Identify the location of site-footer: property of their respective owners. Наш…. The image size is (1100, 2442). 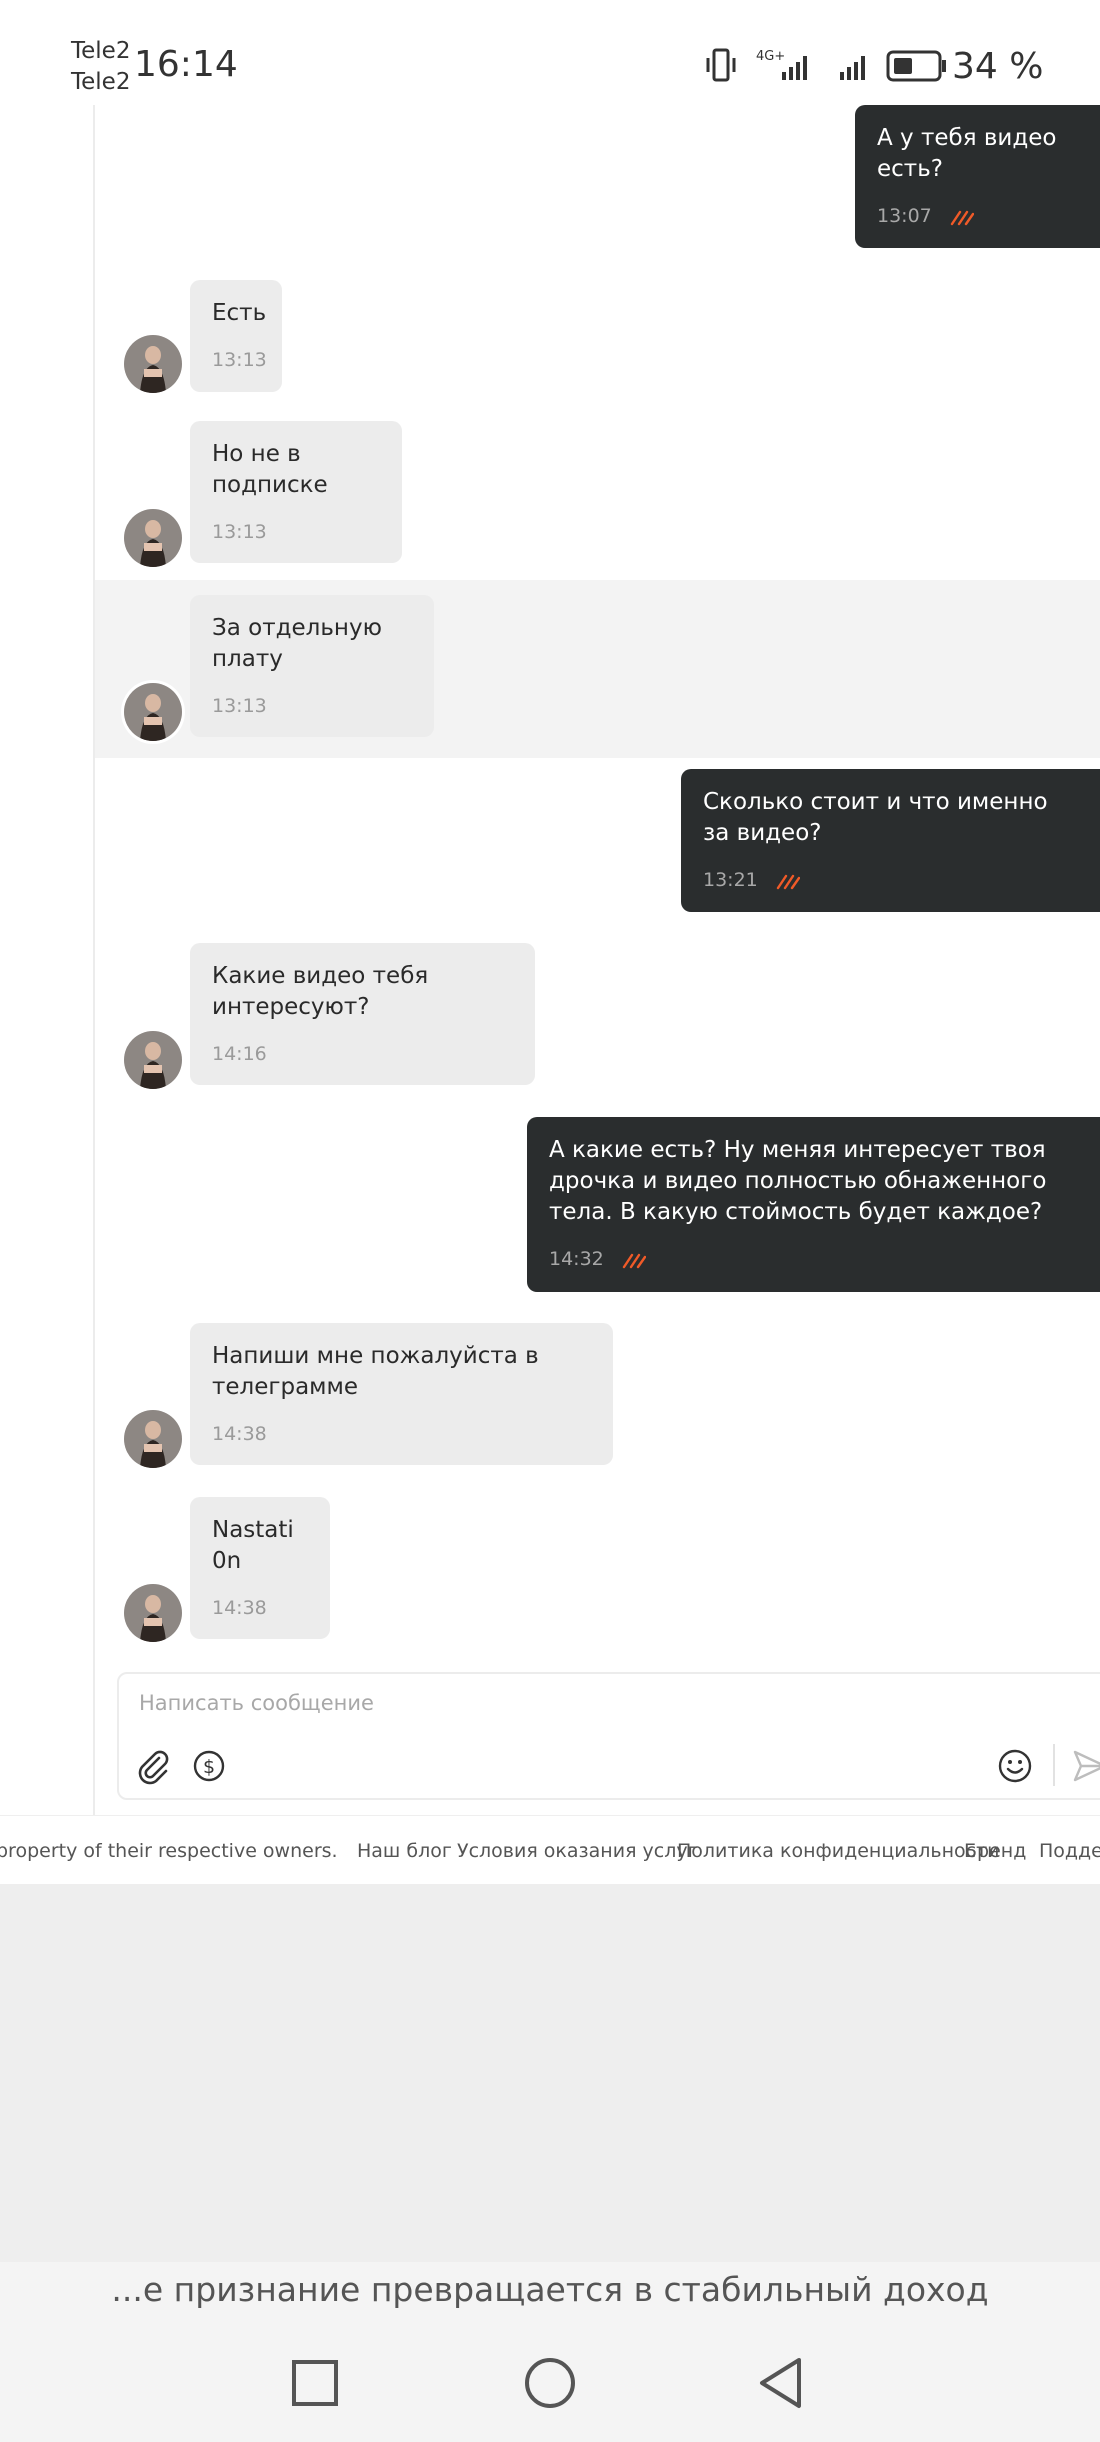
(550, 1849).